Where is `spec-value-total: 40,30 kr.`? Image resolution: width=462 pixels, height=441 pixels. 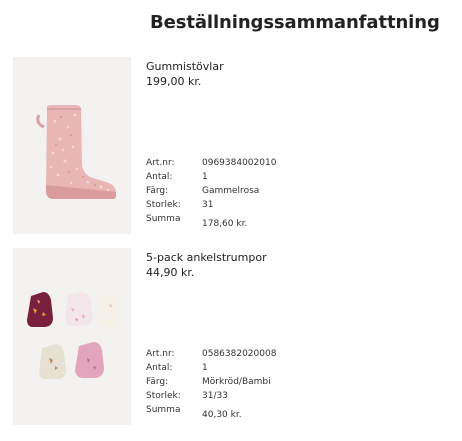 spec-value-total: 40,30 kr. is located at coordinates (222, 415).